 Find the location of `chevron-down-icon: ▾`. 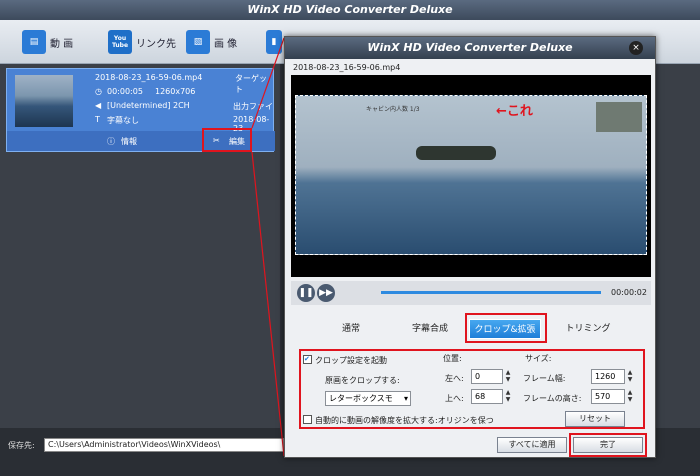

chevron-down-icon: ▾ is located at coordinates (405, 398).